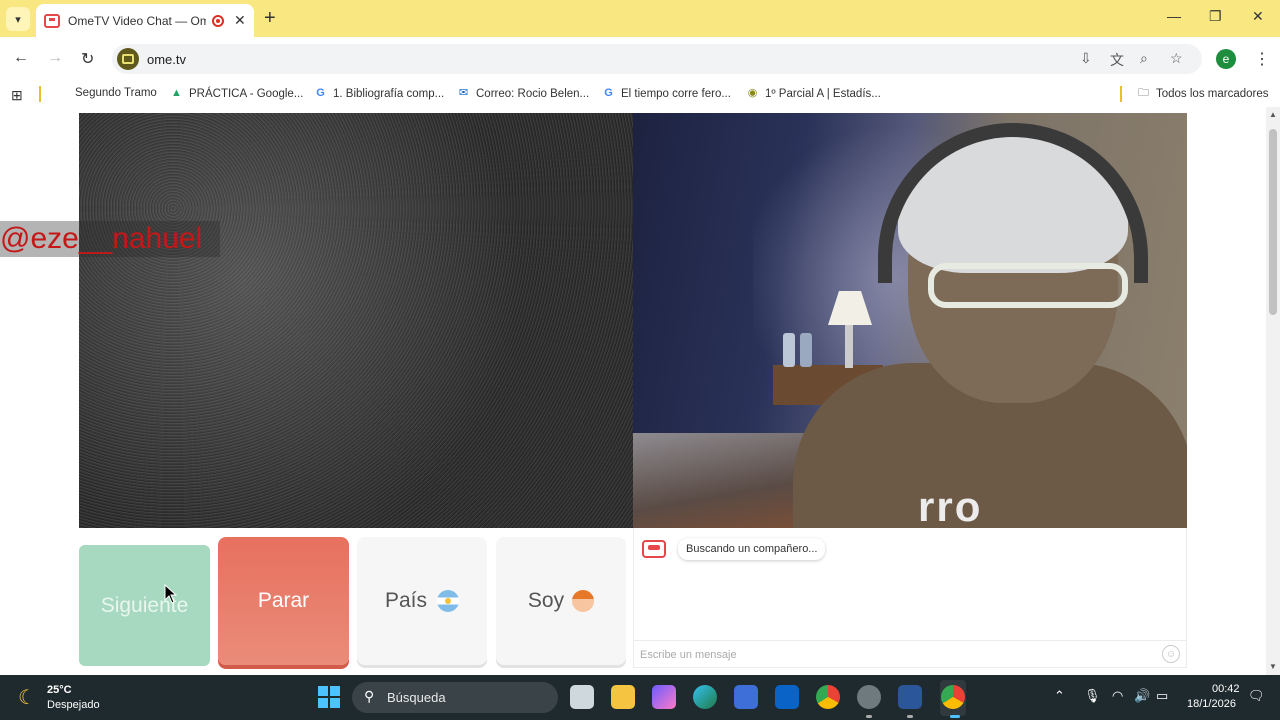 The width and height of the screenshot is (1280, 720). What do you see at coordinates (101, 238) in the screenshot?
I see `handle-overlay-text: @eze__nahuel` at bounding box center [101, 238].